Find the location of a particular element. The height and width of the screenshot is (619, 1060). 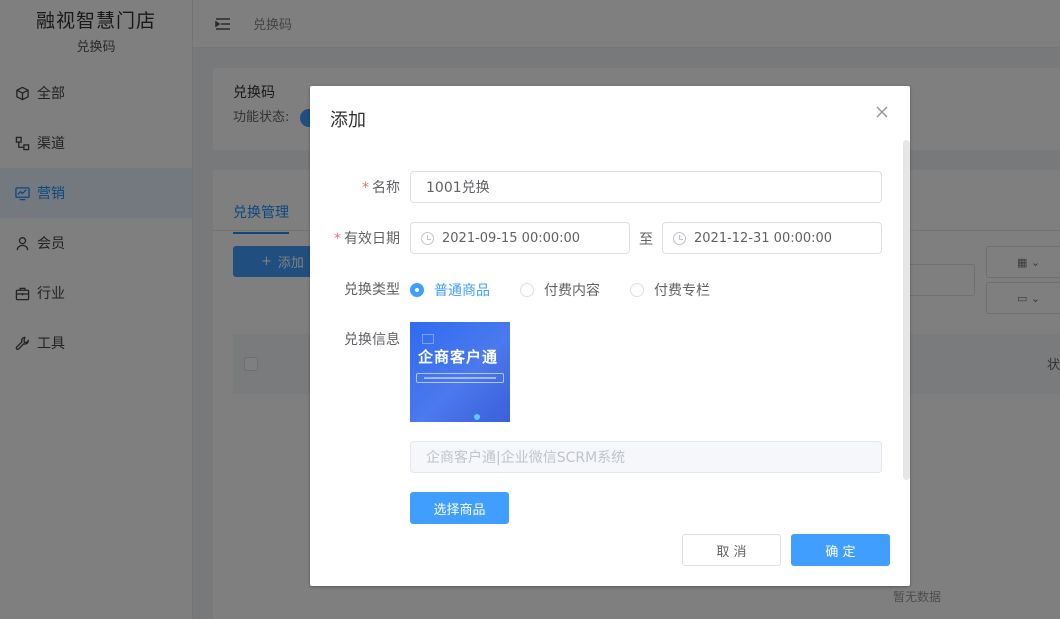

type-row: 兑换类型 普通商品 付费内容 付费专栏 is located at coordinates (610, 289).